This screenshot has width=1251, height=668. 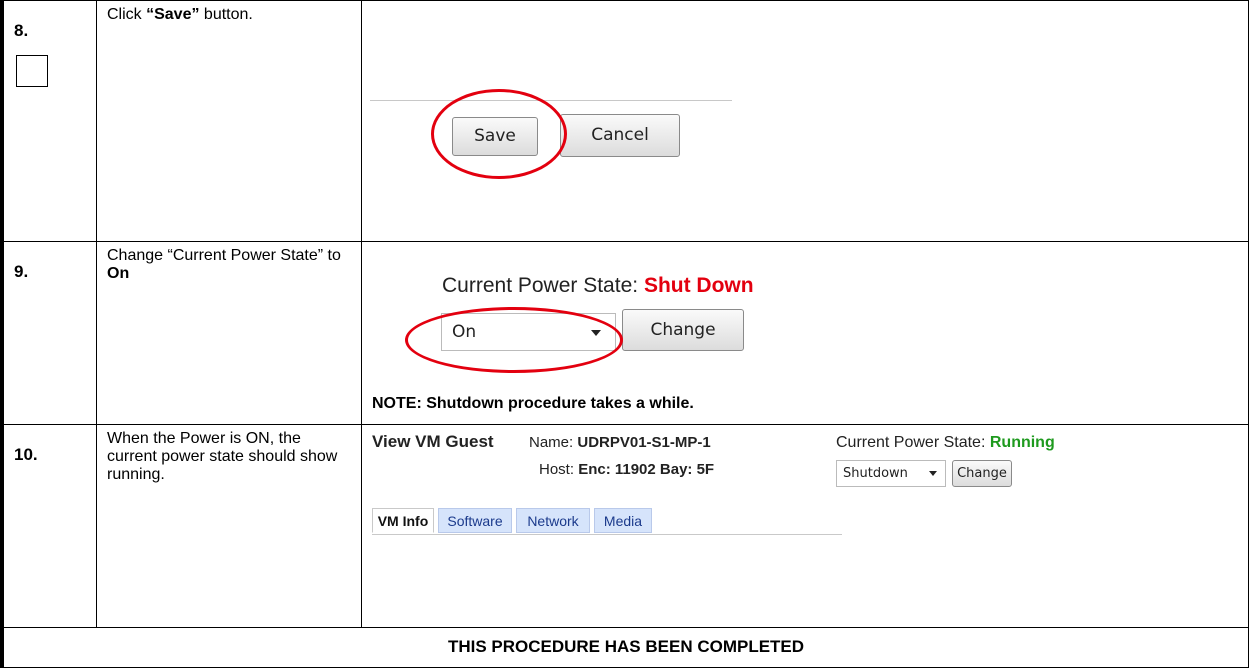 What do you see at coordinates (553, 520) in the screenshot?
I see `tab-network: Network` at bounding box center [553, 520].